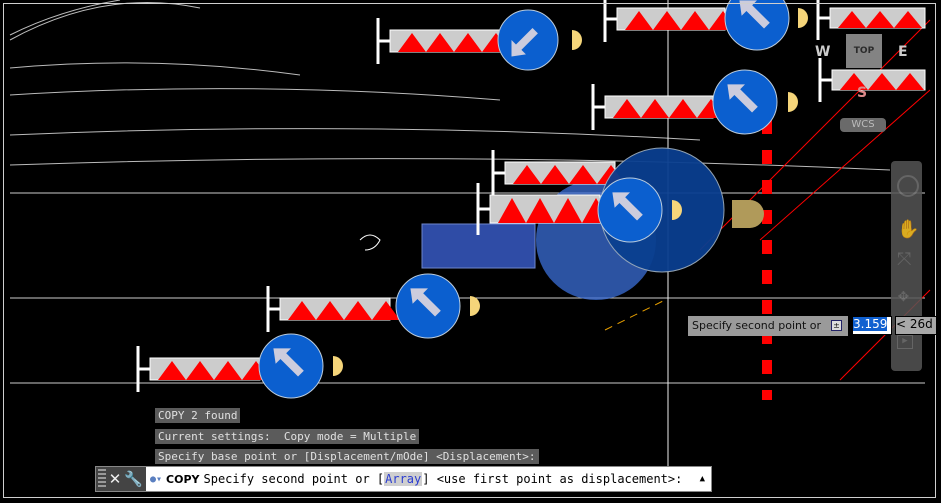 Image resolution: width=941 pixels, height=503 pixels. I want to click on options-down-icon: ±, so click(836, 325).